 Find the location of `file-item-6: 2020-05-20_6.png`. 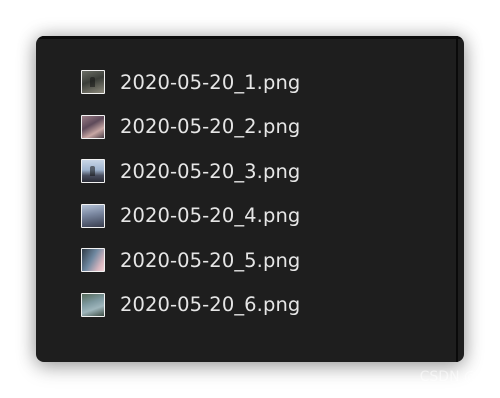

file-item-6: 2020-05-20_6.png is located at coordinates (190, 305).